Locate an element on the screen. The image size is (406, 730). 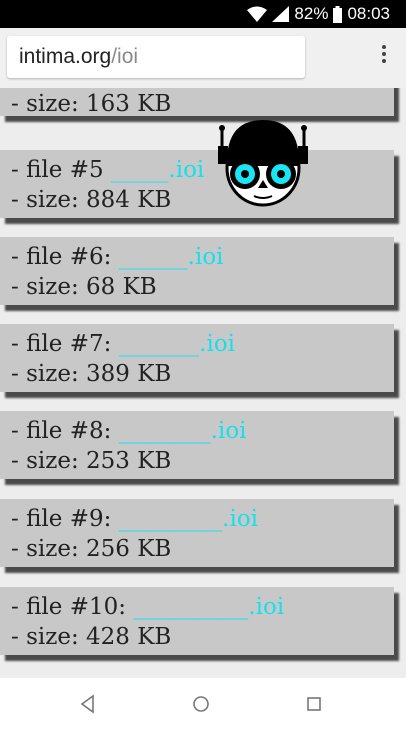
file-size: - size: 428 KB is located at coordinates (91, 637).